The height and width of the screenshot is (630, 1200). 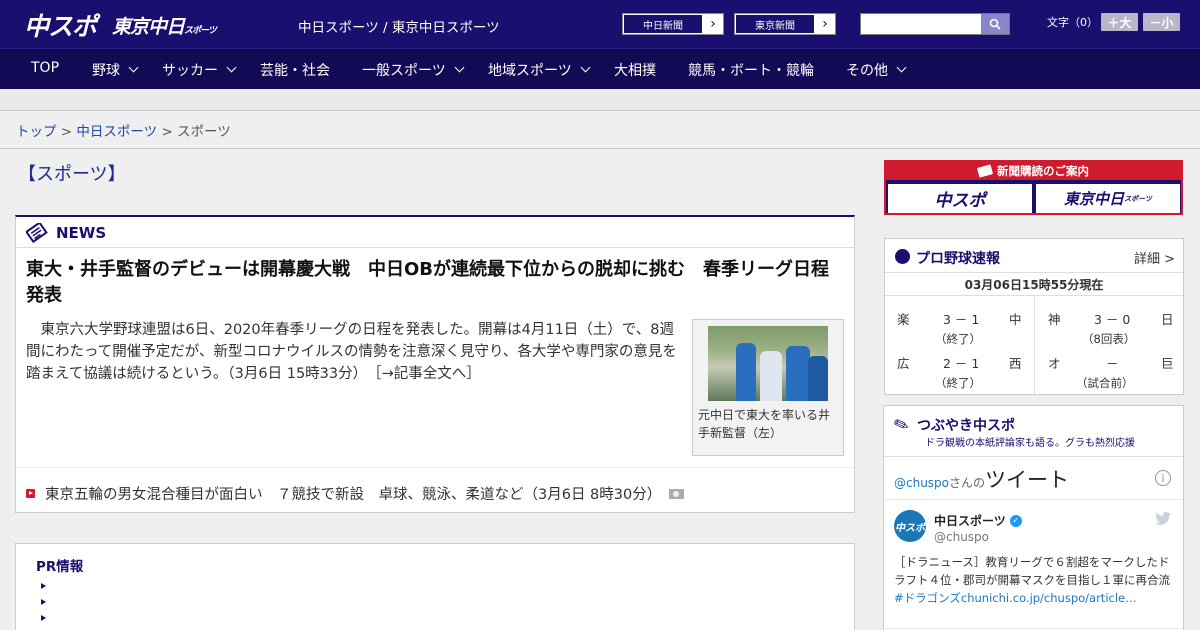 I want to click on nav-racing: 競馬・ボート・競輪, so click(x=751, y=70).